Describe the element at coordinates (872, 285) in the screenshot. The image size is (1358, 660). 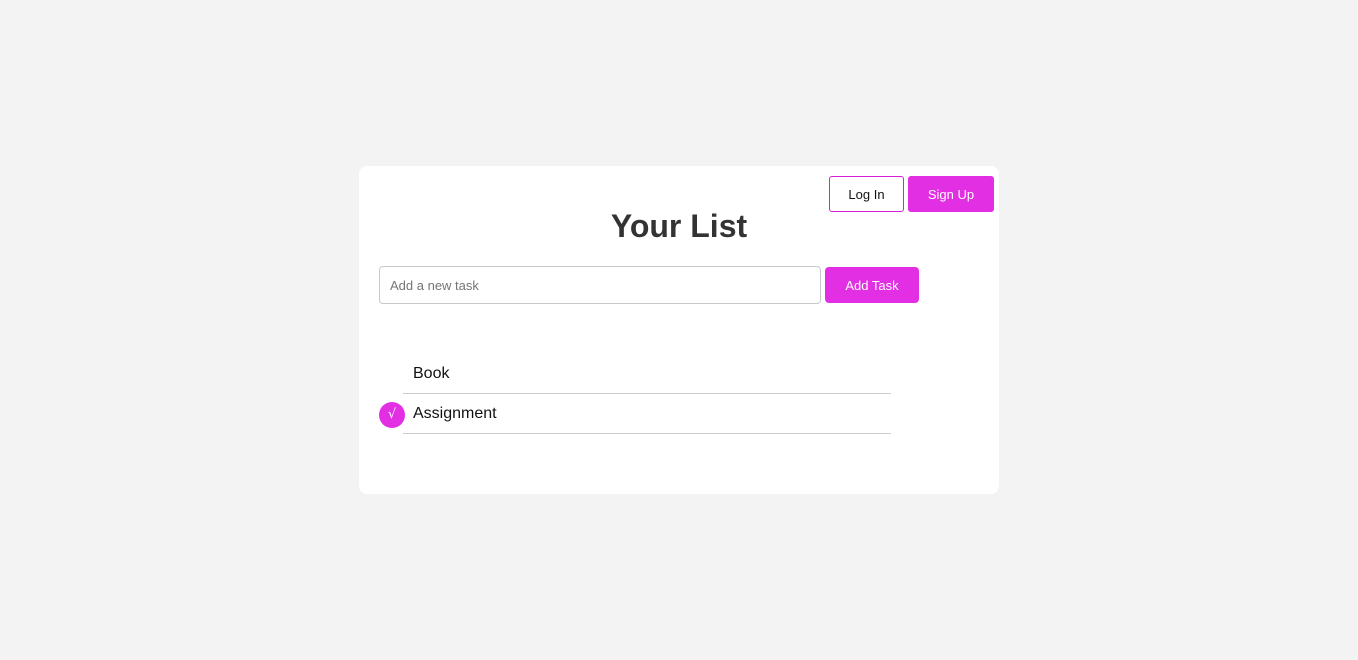
I see `add-task-button: Add Task` at that location.